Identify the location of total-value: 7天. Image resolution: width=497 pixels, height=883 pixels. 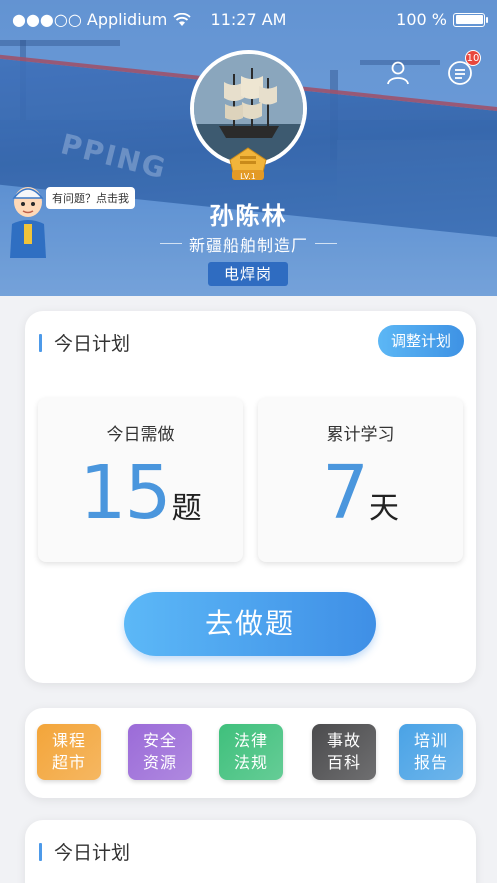
(360, 493).